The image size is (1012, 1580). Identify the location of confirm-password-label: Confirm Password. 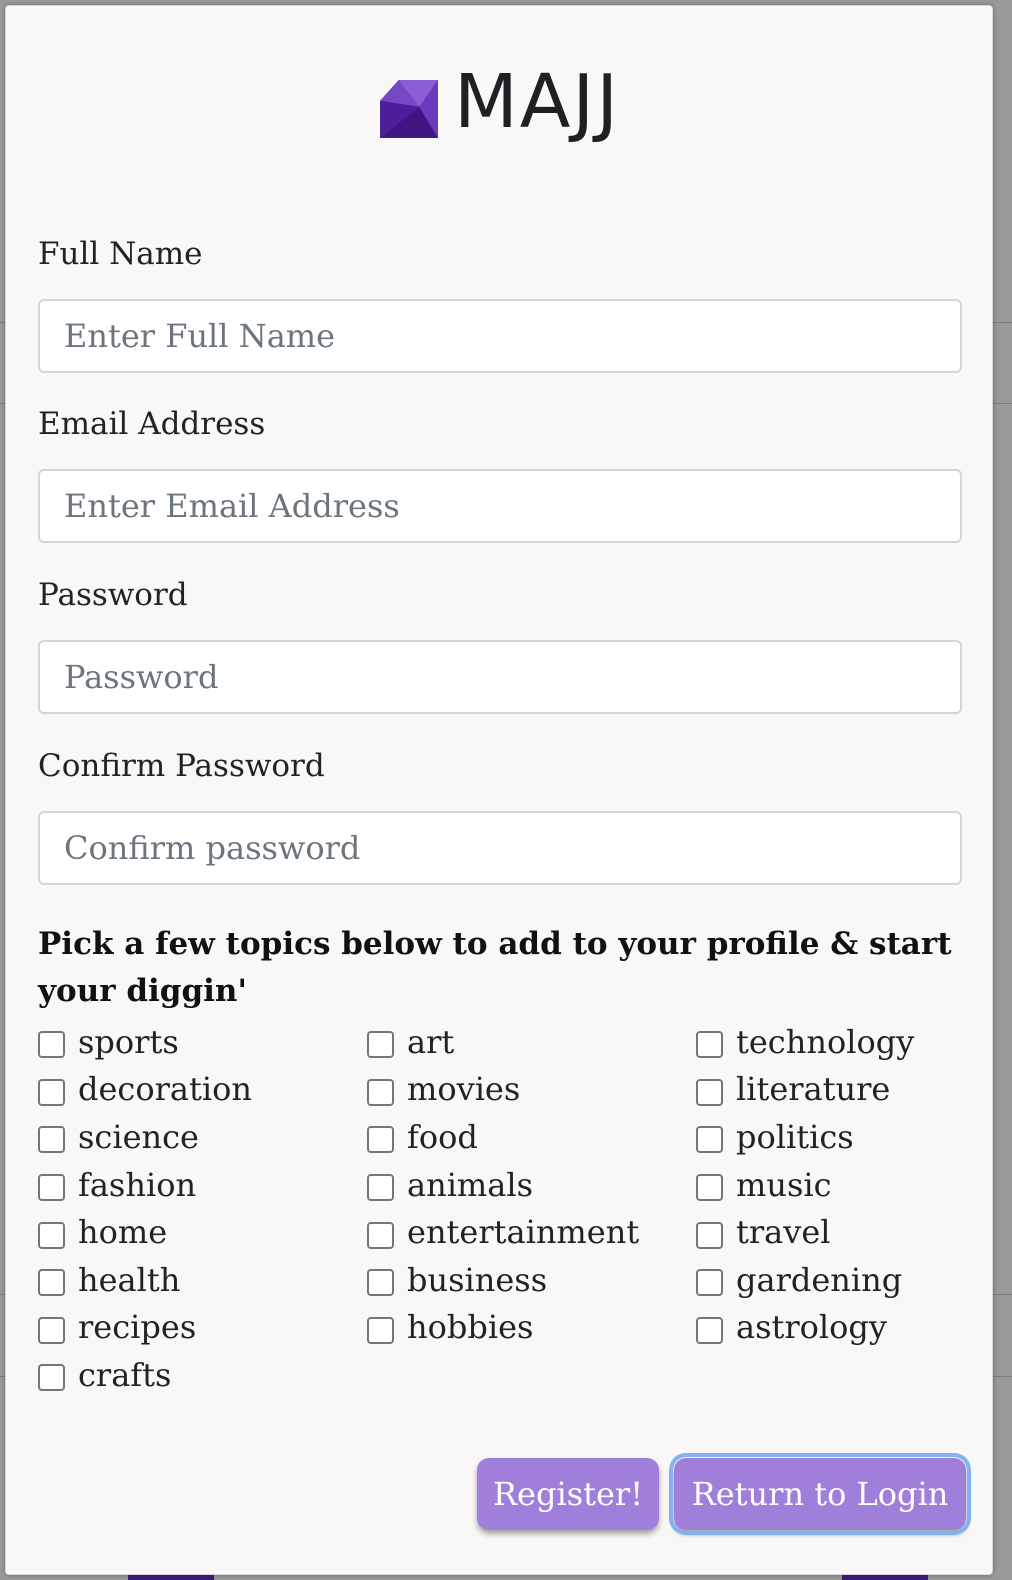
(181, 766).